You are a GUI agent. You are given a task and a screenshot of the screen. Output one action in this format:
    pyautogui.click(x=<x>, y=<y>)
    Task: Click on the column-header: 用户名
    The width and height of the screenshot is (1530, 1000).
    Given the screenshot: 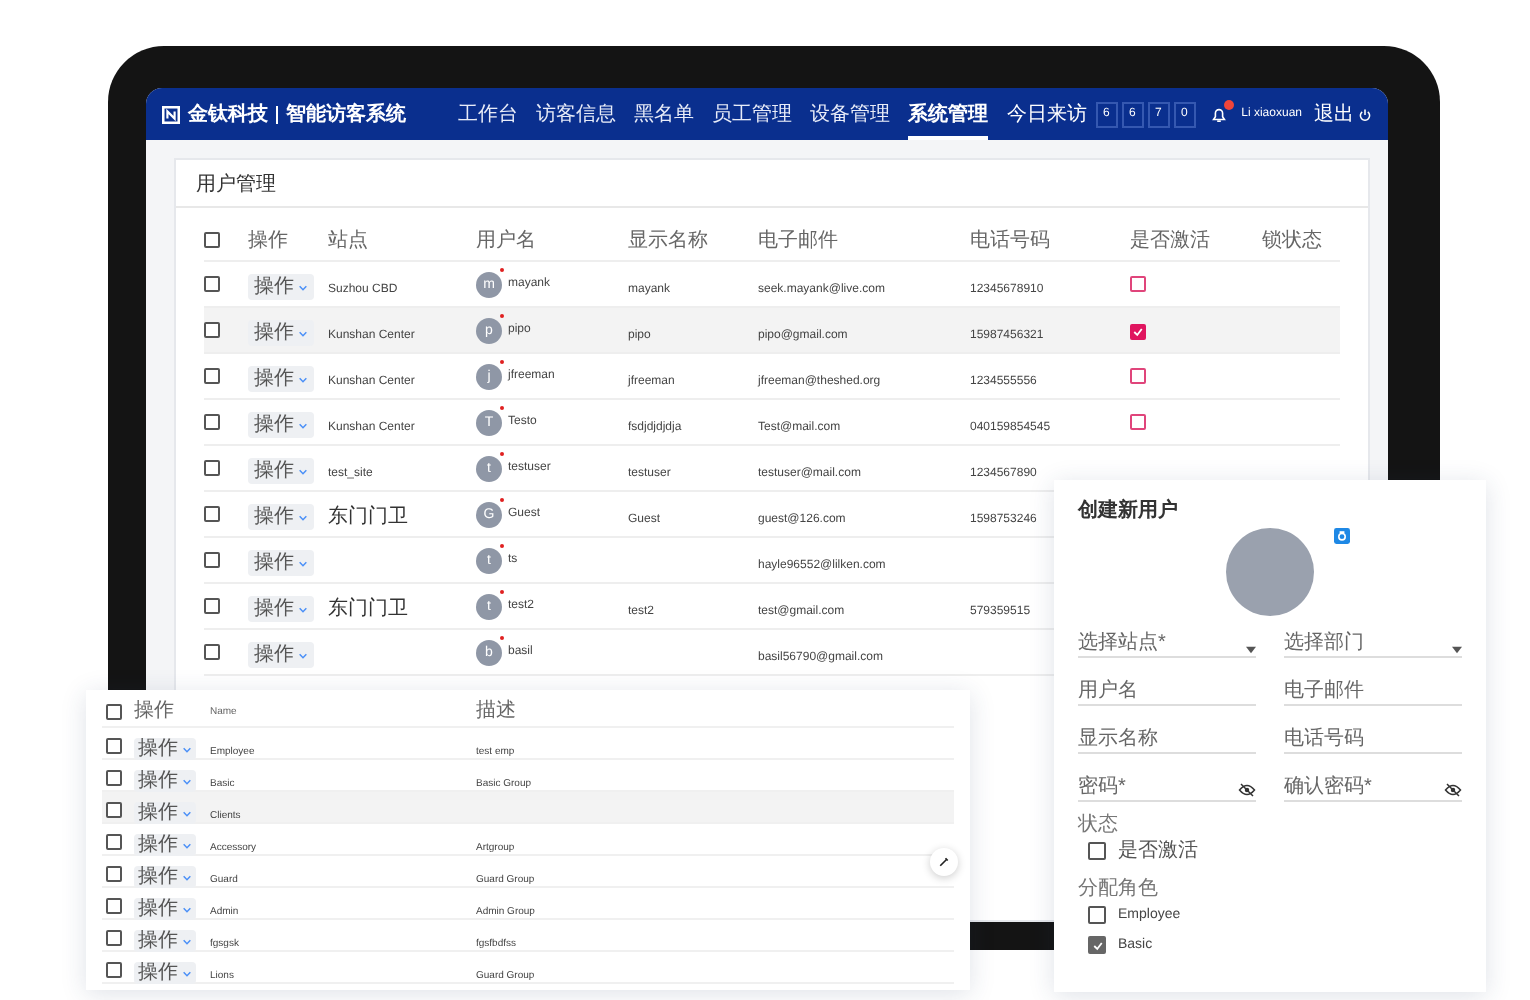 What is the action you would take?
    pyautogui.click(x=507, y=240)
    